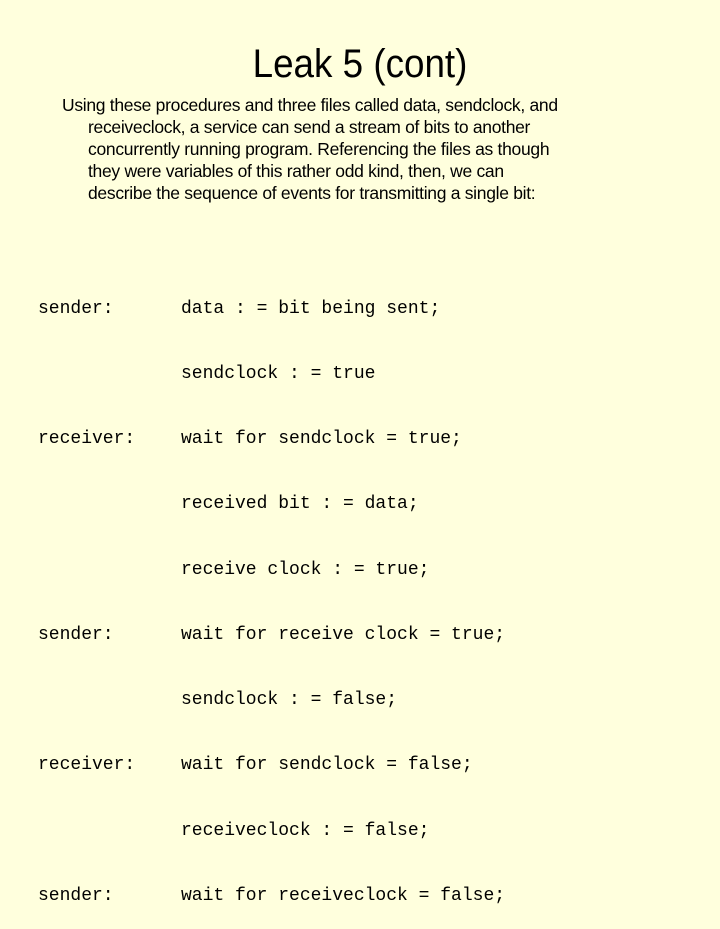 The height and width of the screenshot is (929, 720). What do you see at coordinates (278, 373) in the screenshot?
I see `statement: sendclock : = true` at bounding box center [278, 373].